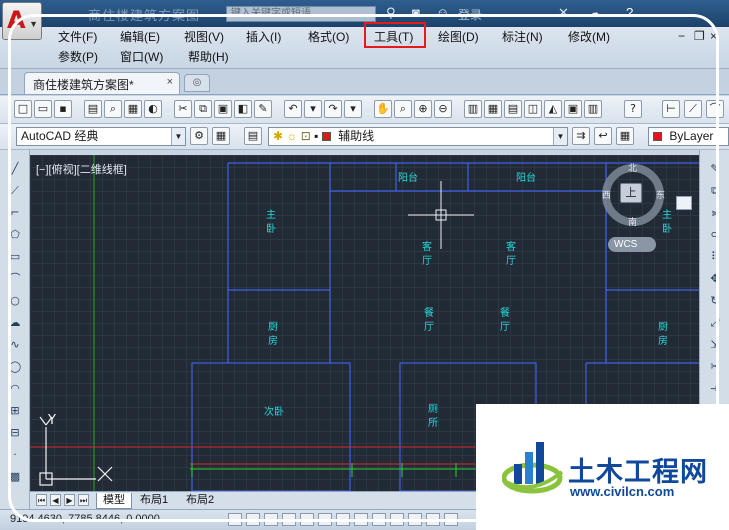 The image size is (729, 530). I want to click on make-current-layer-icon: ⇉, so click(581, 136).